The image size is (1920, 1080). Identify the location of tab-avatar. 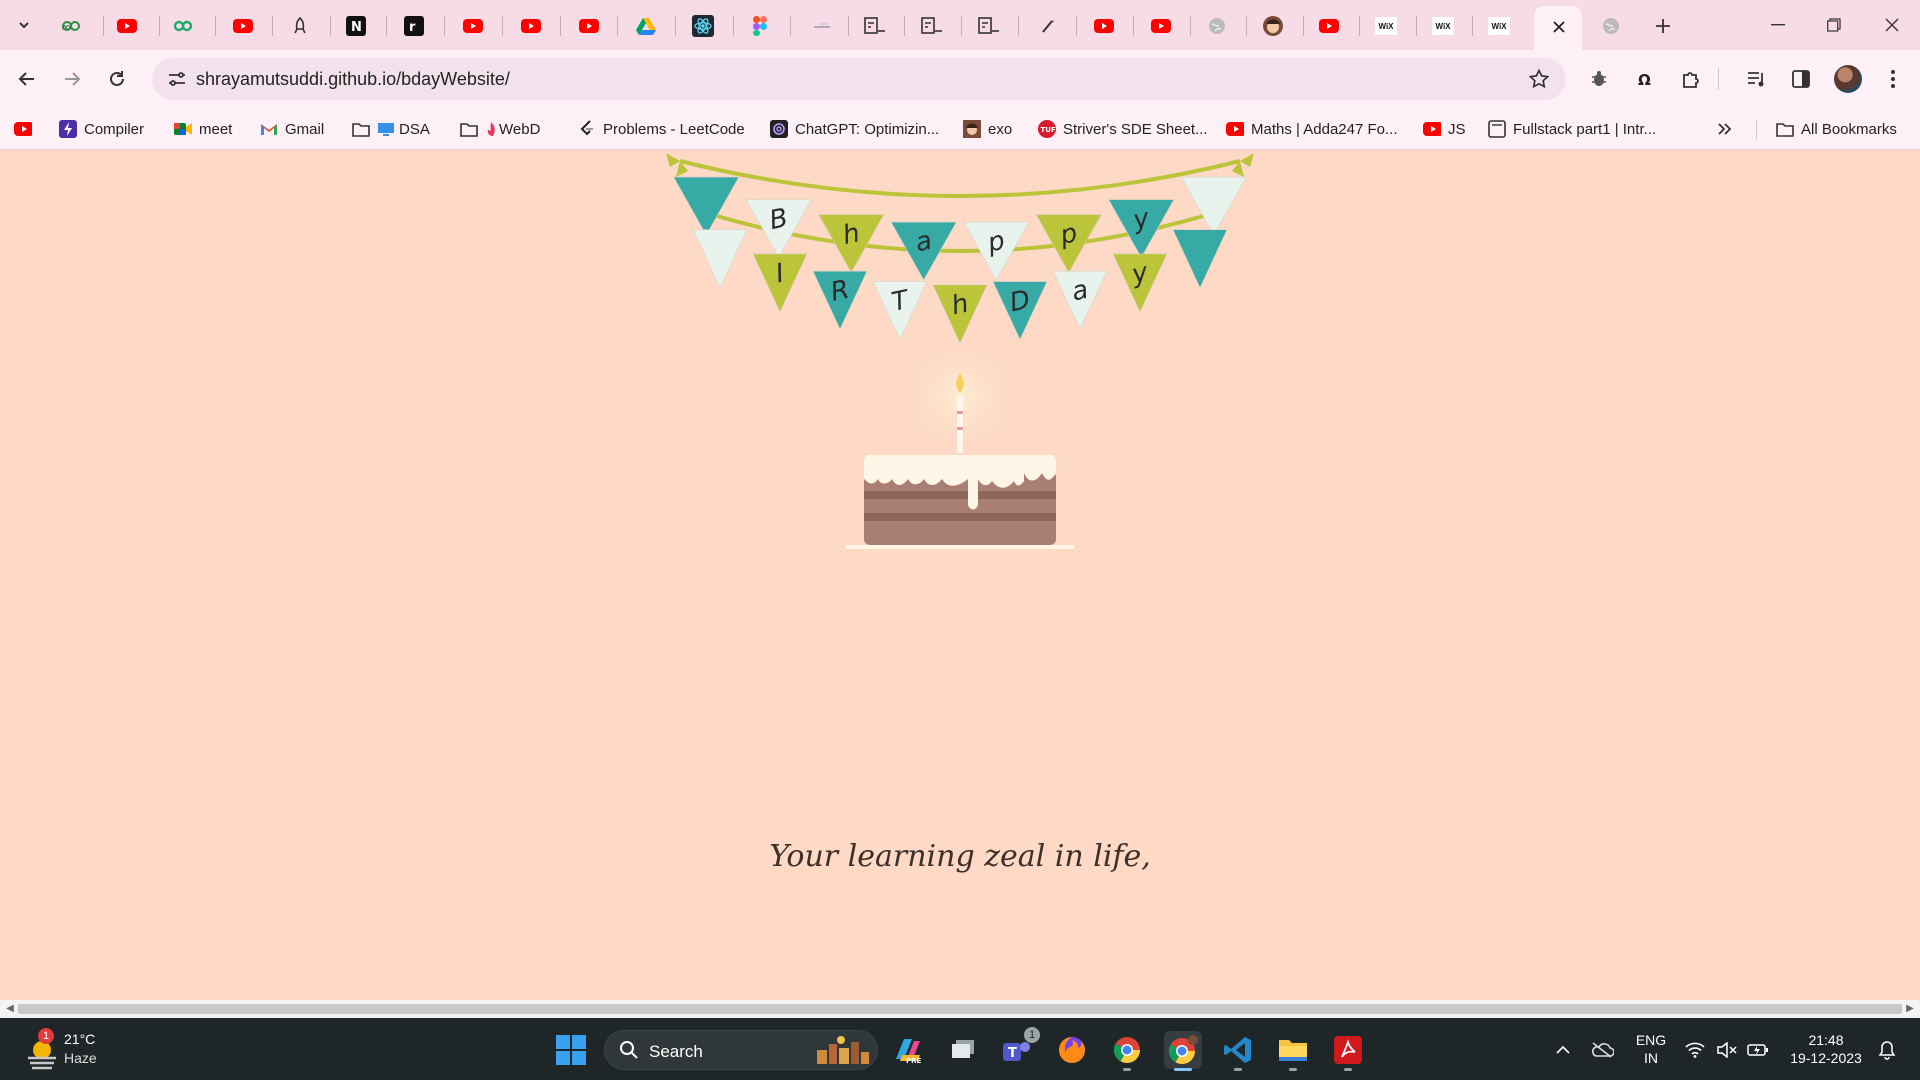
(1273, 26).